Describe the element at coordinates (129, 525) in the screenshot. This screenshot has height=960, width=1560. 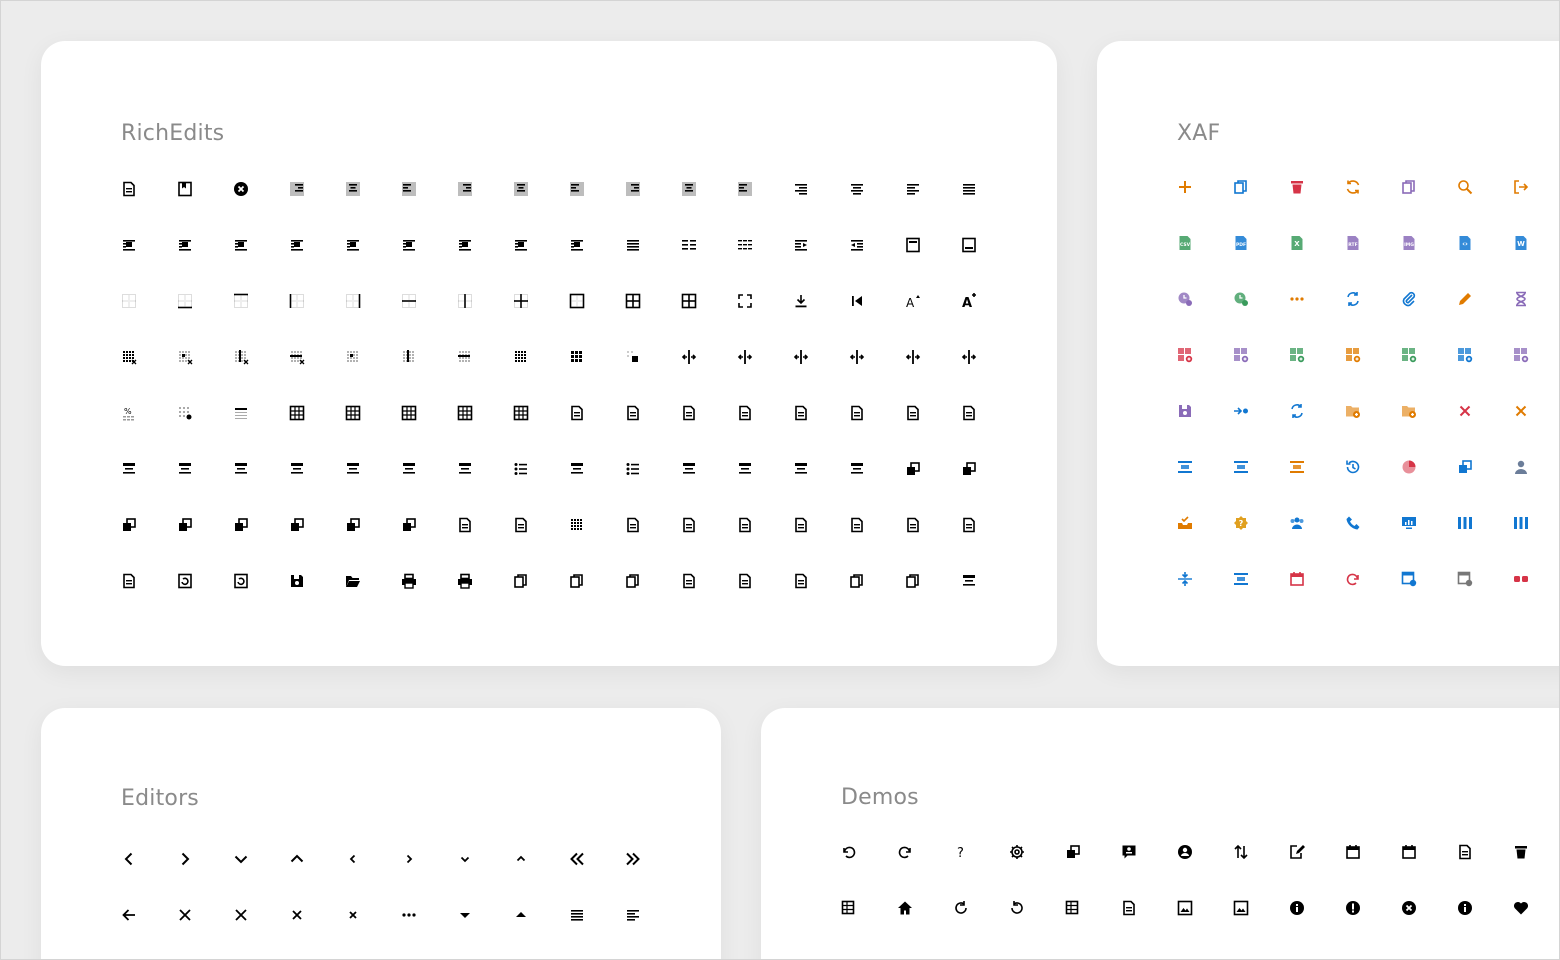
I see `bring-forward-icon` at that location.